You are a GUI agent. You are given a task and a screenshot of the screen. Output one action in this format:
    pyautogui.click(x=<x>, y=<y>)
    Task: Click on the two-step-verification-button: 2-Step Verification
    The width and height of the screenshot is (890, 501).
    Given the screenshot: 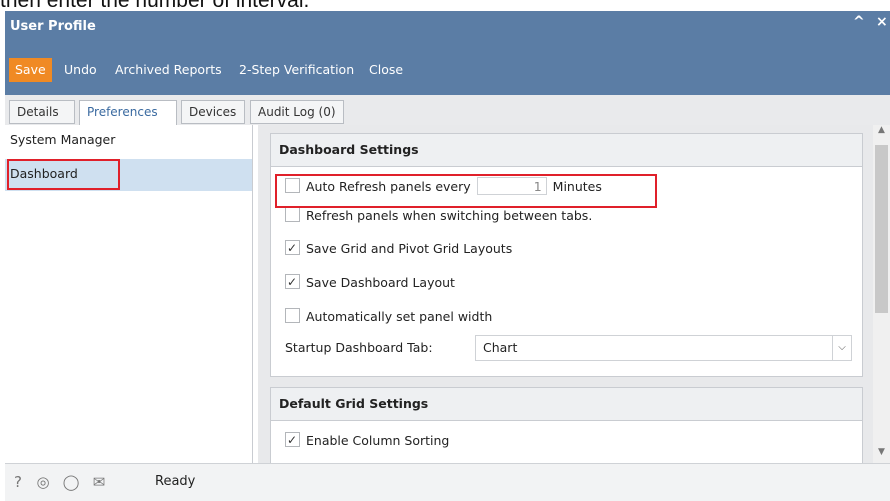 What is the action you would take?
    pyautogui.click(x=296, y=70)
    